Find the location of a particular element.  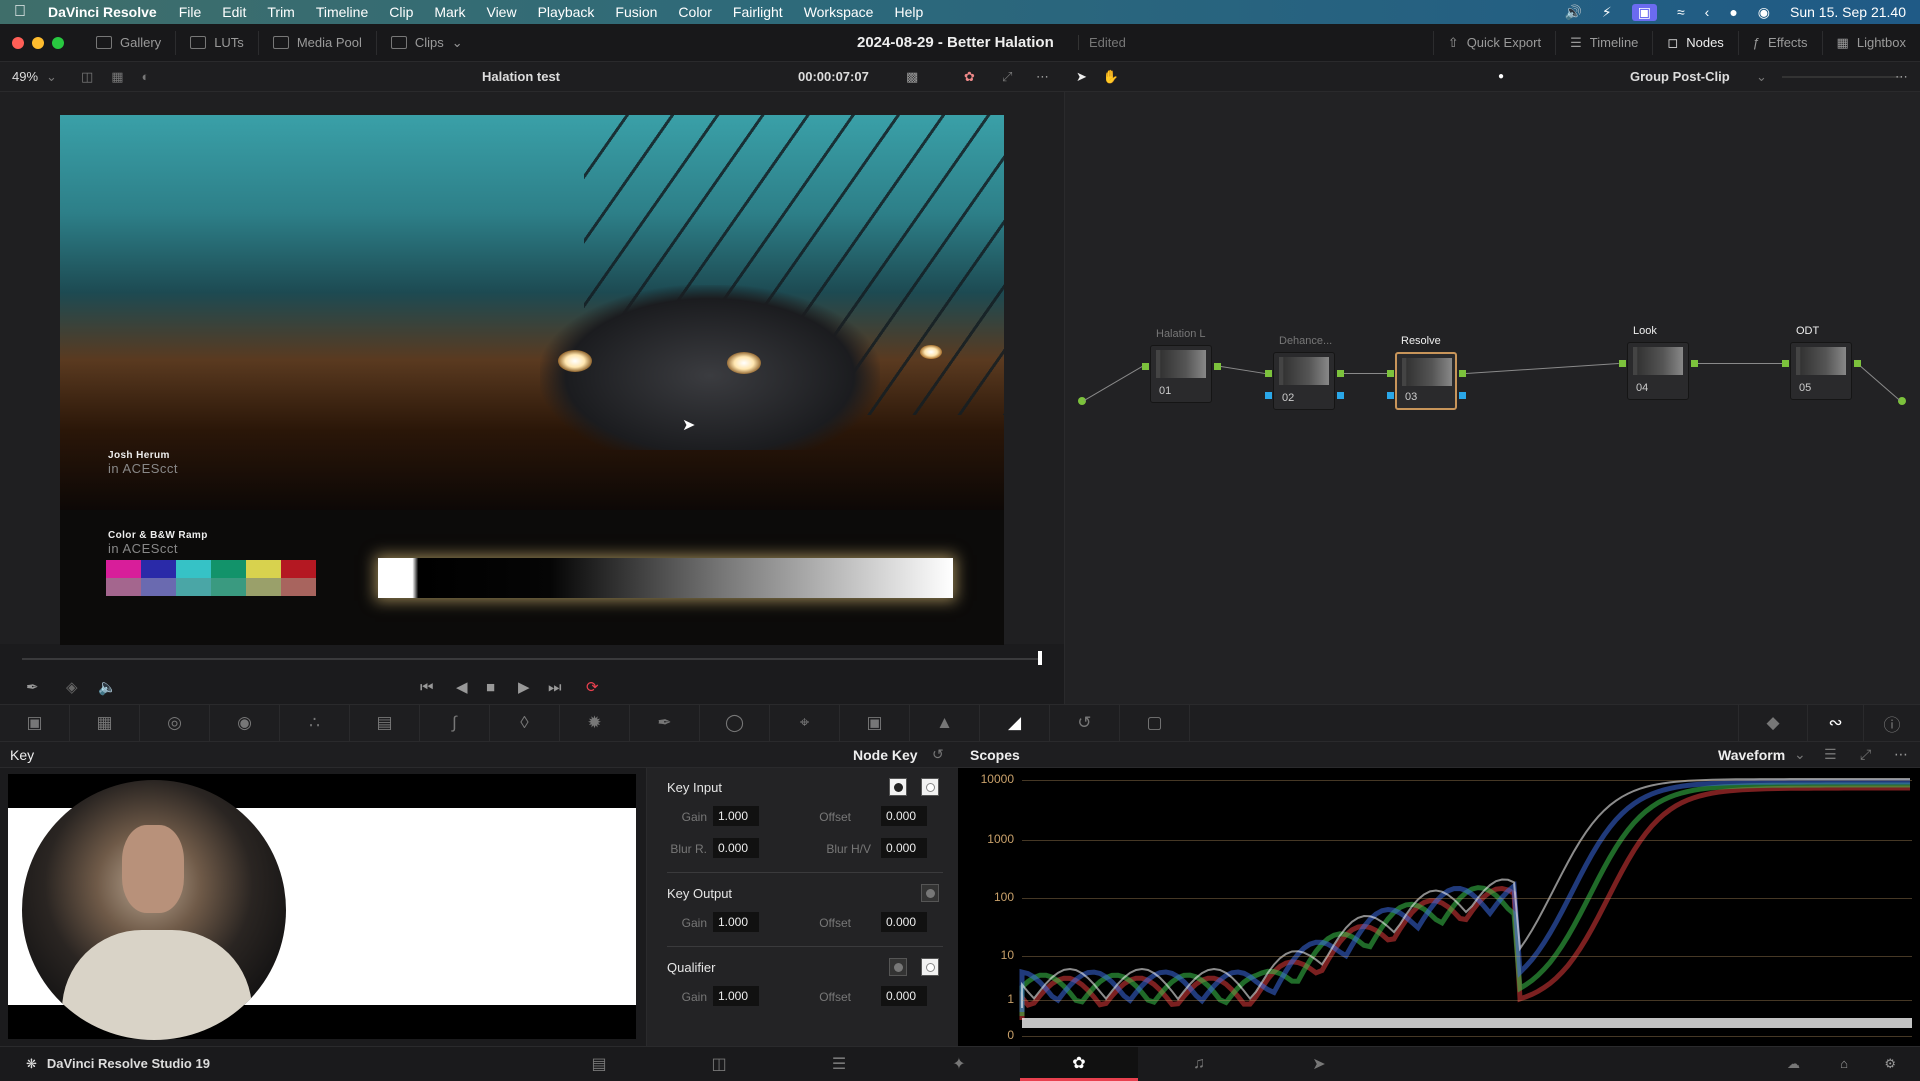

menu-workspace: Workspace is located at coordinates (839, 12).